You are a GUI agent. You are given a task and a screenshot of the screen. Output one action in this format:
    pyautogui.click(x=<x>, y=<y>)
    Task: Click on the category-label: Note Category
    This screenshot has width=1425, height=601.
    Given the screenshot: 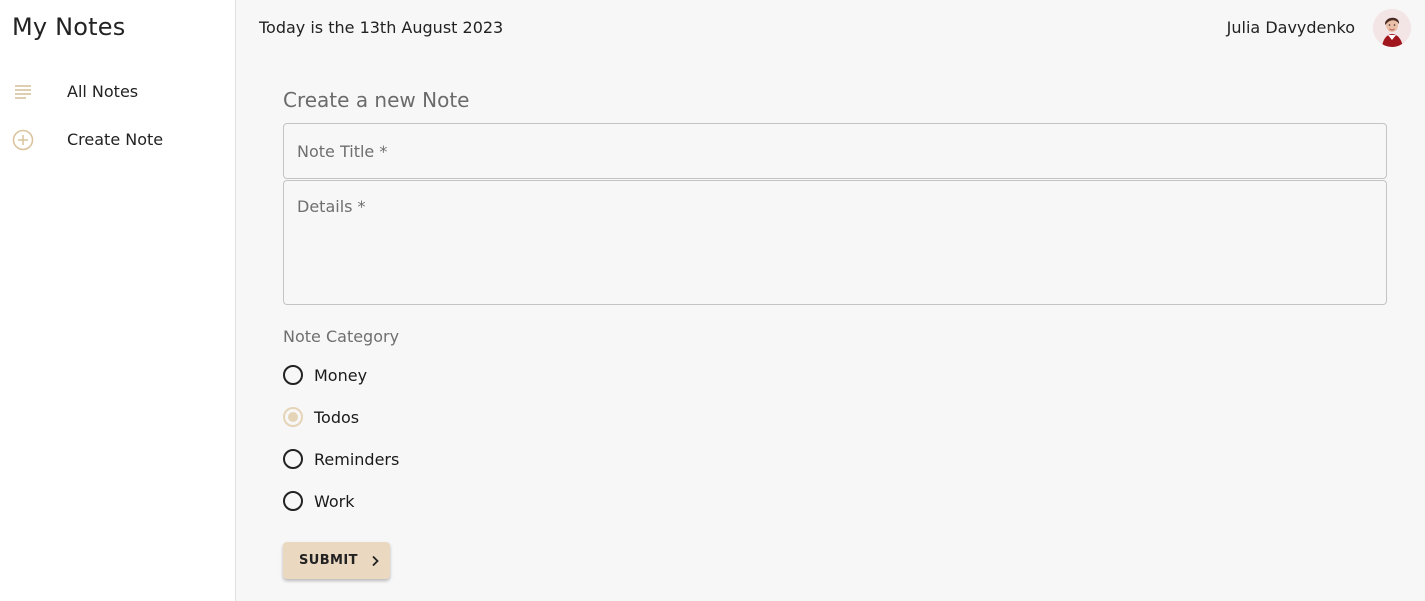 What is the action you would take?
    pyautogui.click(x=341, y=336)
    